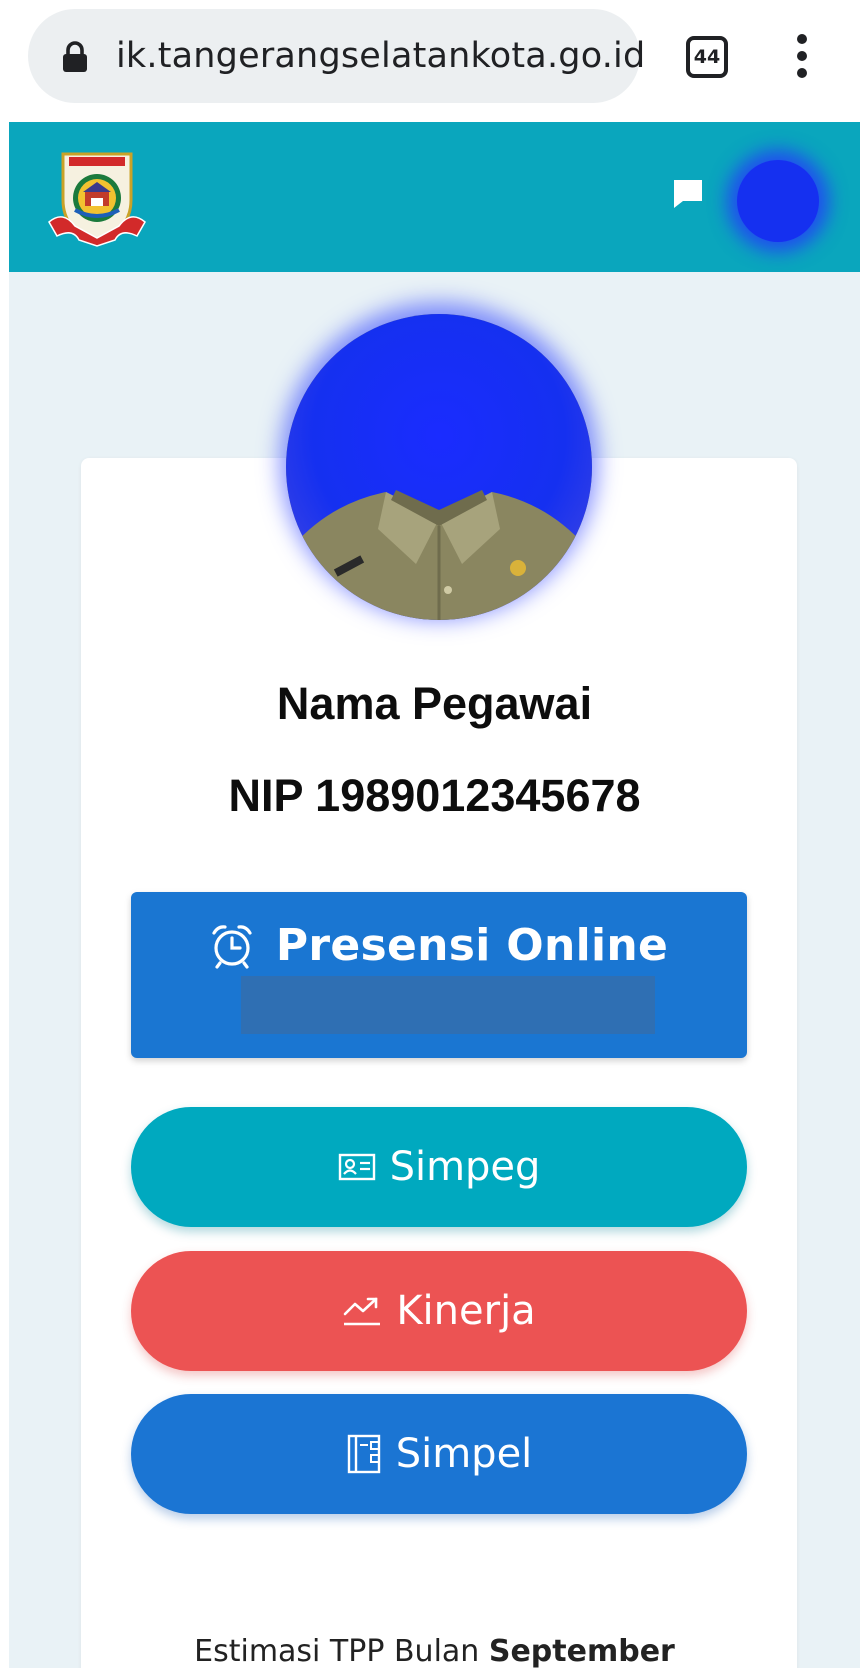 This screenshot has height=1668, width=860. I want to click on tab-switcher-button: 44, so click(707, 57).